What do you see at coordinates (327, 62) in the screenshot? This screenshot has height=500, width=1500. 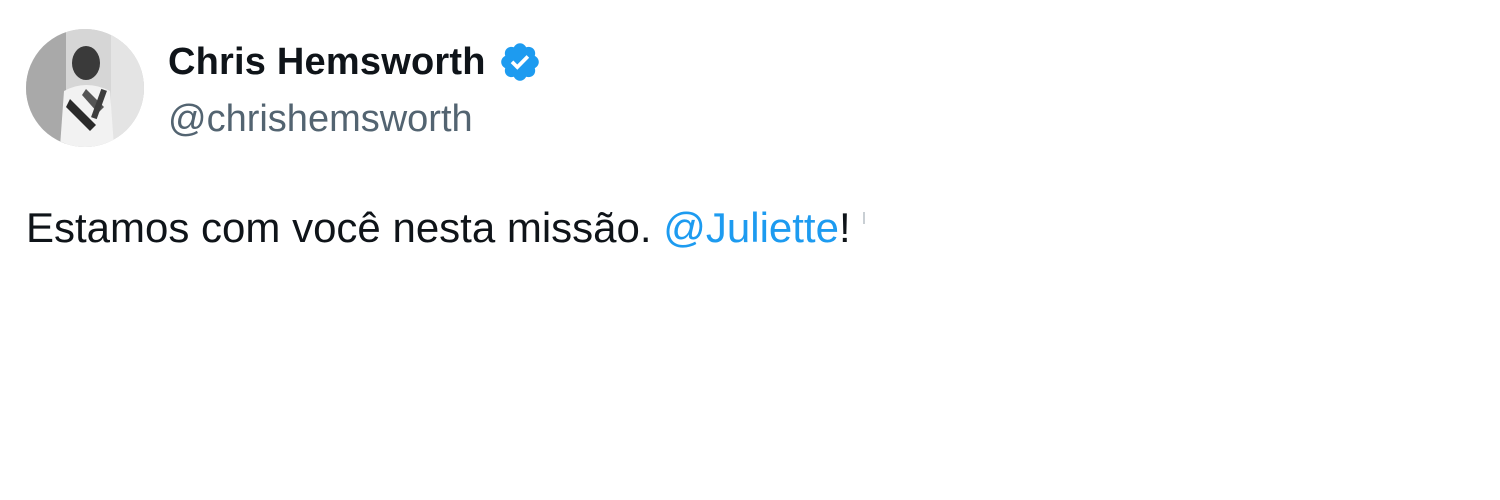 I see `author-display-name: Chris Hemsworth` at bounding box center [327, 62].